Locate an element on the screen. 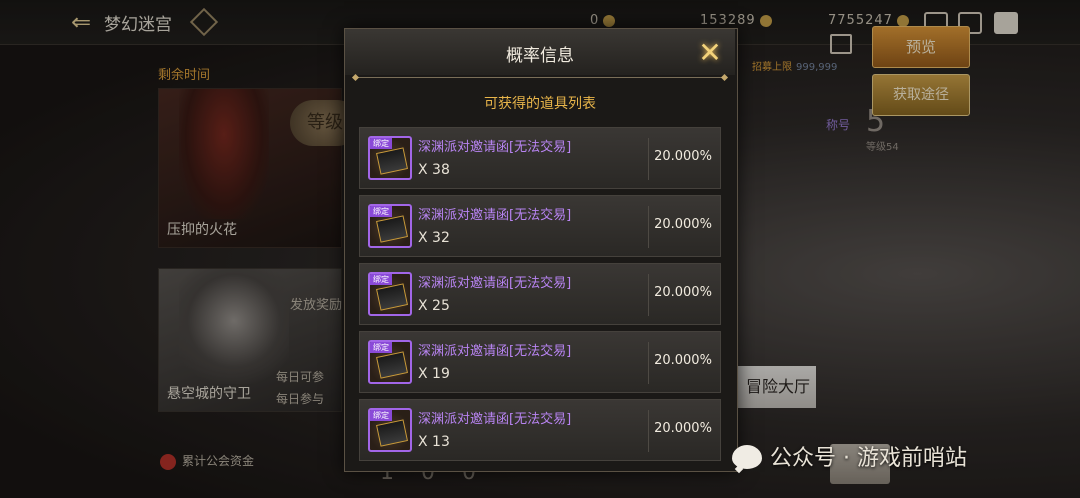  list-item: 绑定 深渊派对邀请函[无法交易] X 13 20.000% is located at coordinates (540, 430).